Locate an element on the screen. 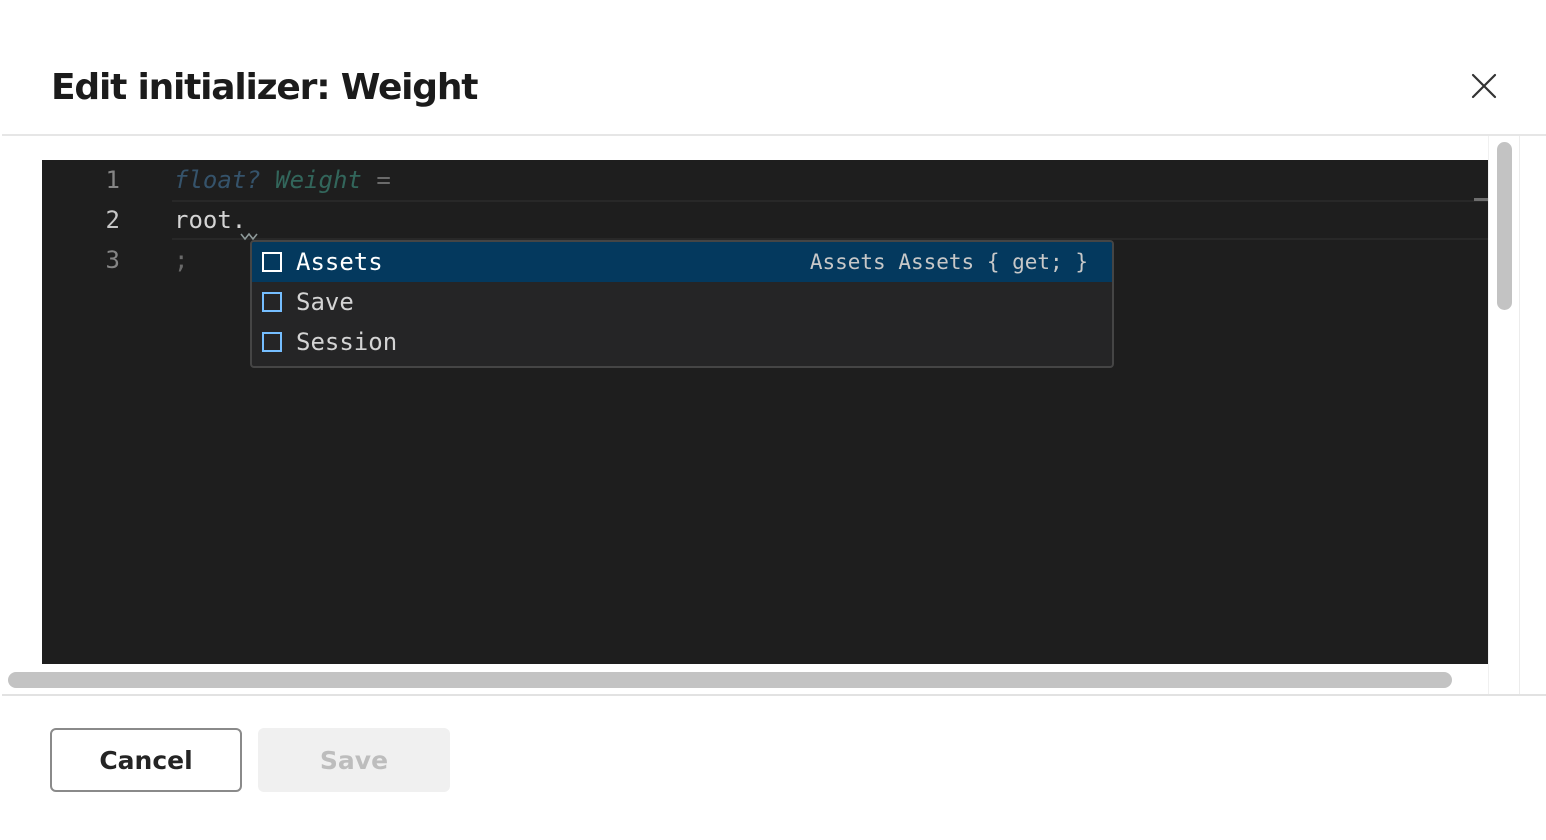  suggestion-detail: Assets Assets { get; } is located at coordinates (948, 262).